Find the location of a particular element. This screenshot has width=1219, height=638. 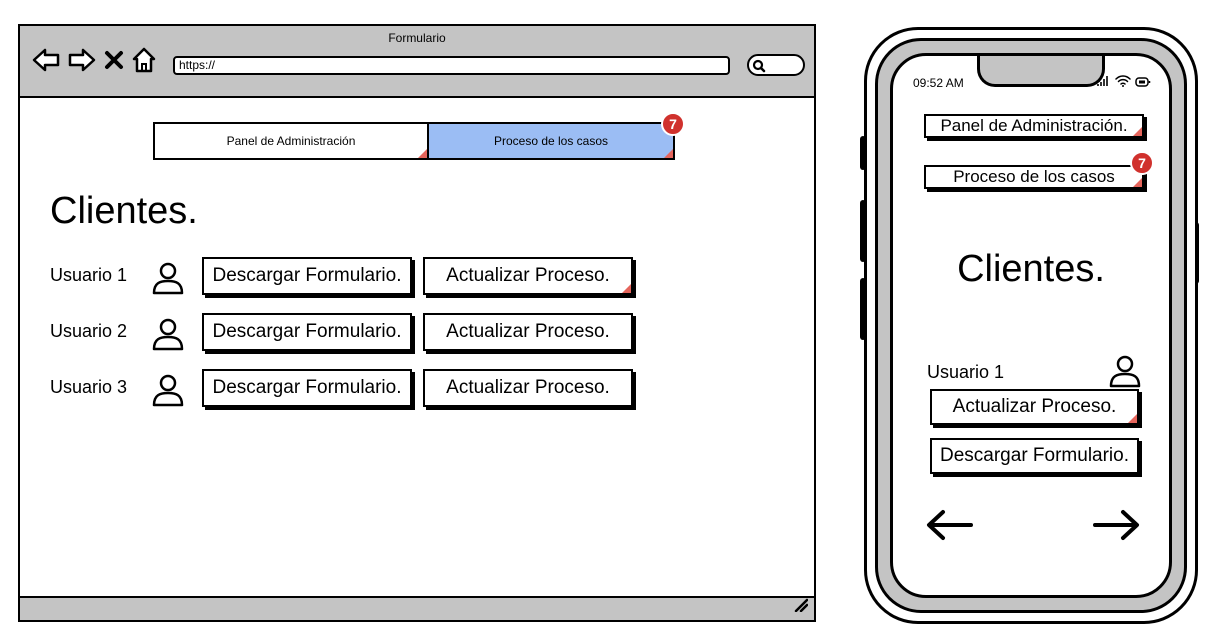

button-label: Panel de Administración. is located at coordinates (1034, 125).